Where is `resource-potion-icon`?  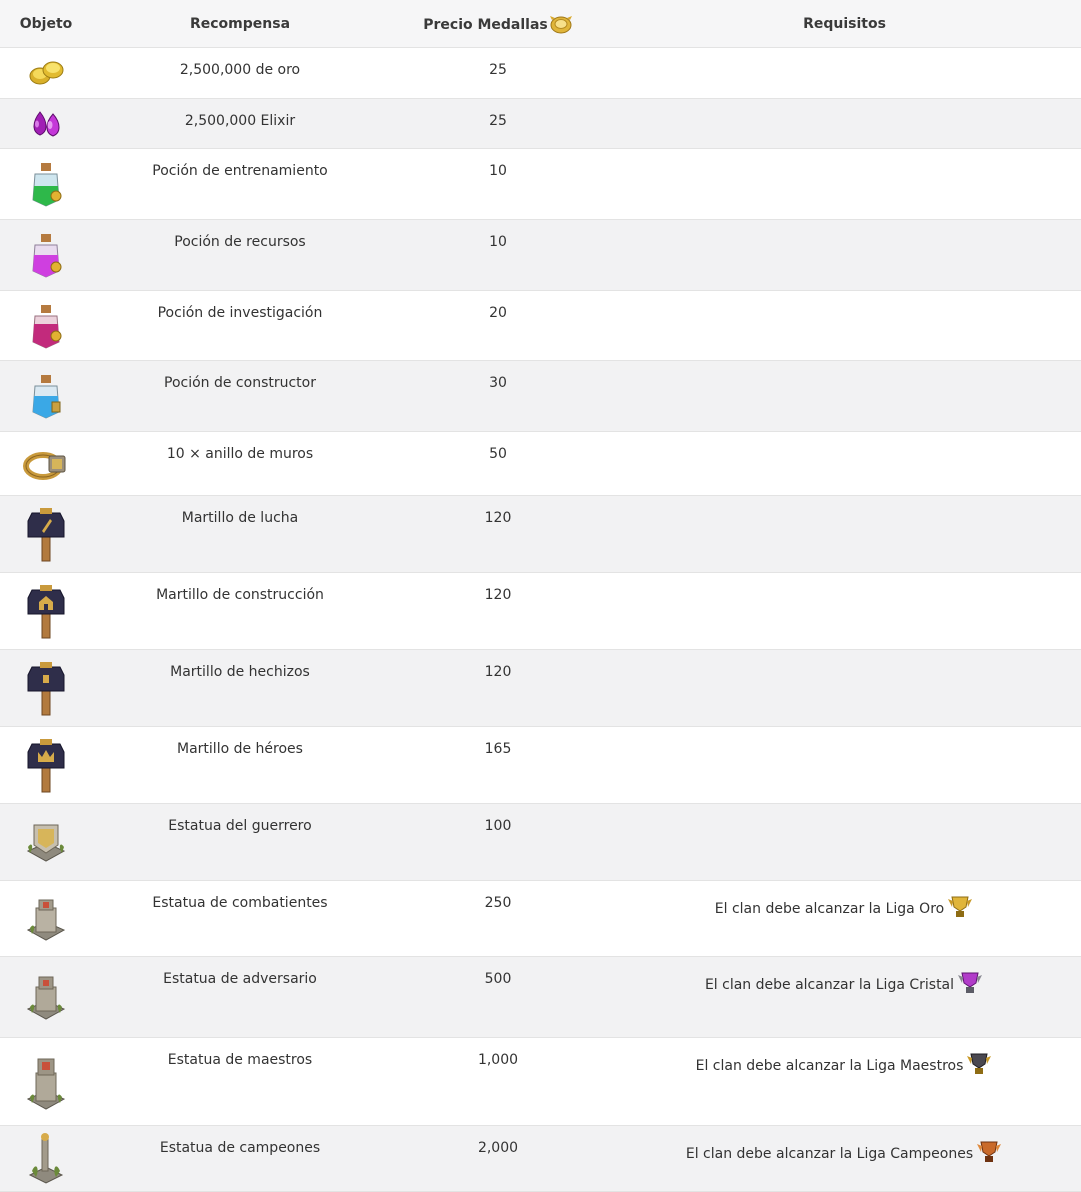 resource-potion-icon is located at coordinates (47, 256).